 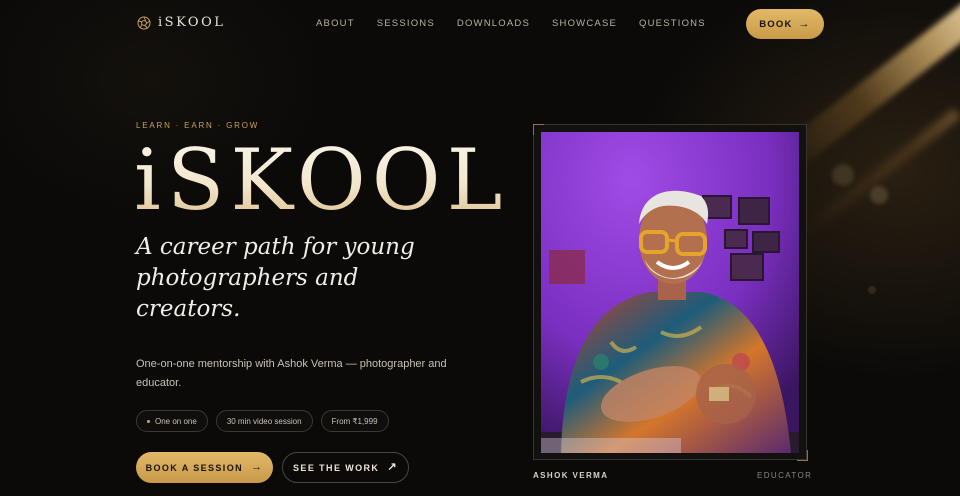 I want to click on portrait-caption-name: ASHOK VERMA, so click(x=571, y=475).